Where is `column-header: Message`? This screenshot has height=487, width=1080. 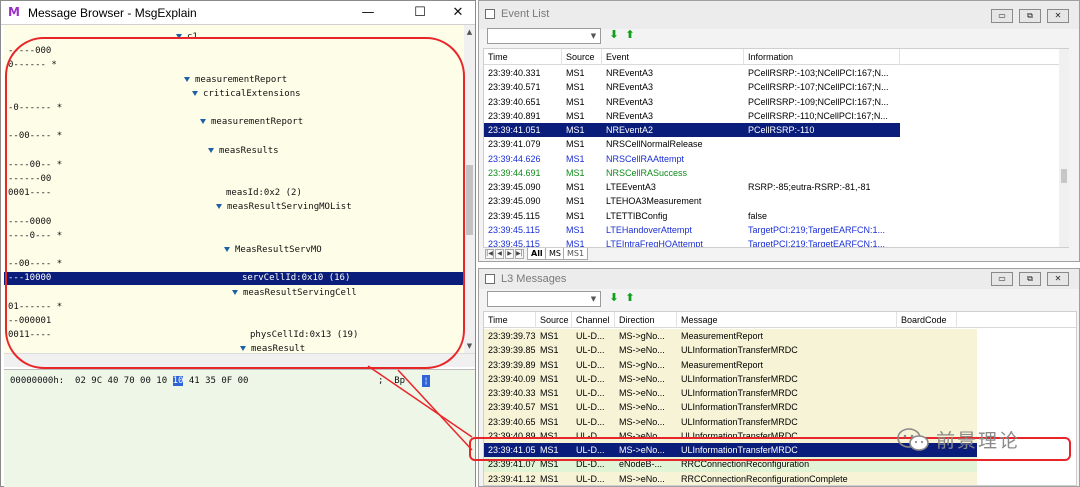
column-header: Message is located at coordinates (787, 320).